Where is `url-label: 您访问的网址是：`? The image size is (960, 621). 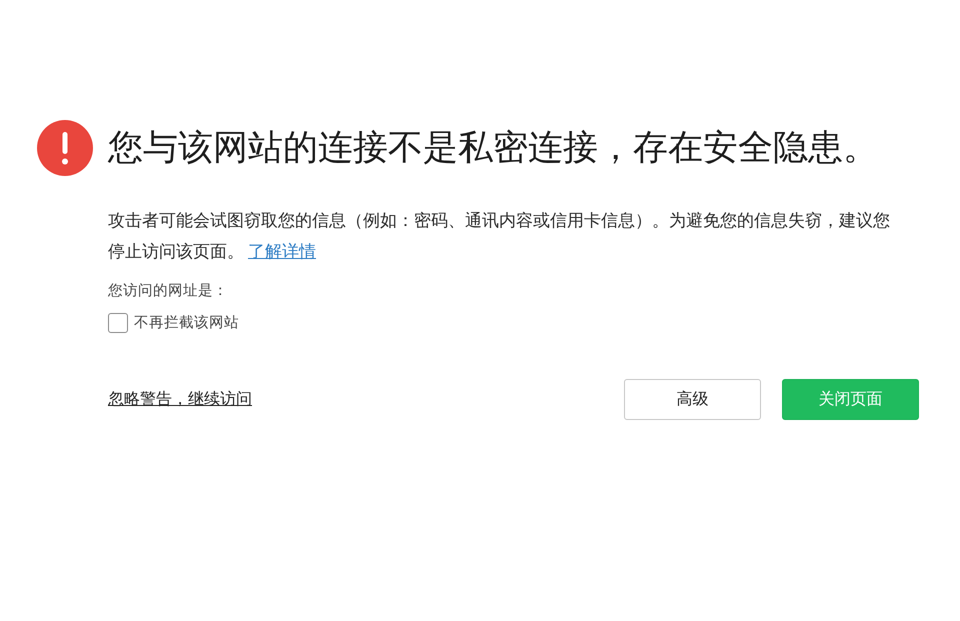 url-label: 您访问的网址是： is located at coordinates (168, 291).